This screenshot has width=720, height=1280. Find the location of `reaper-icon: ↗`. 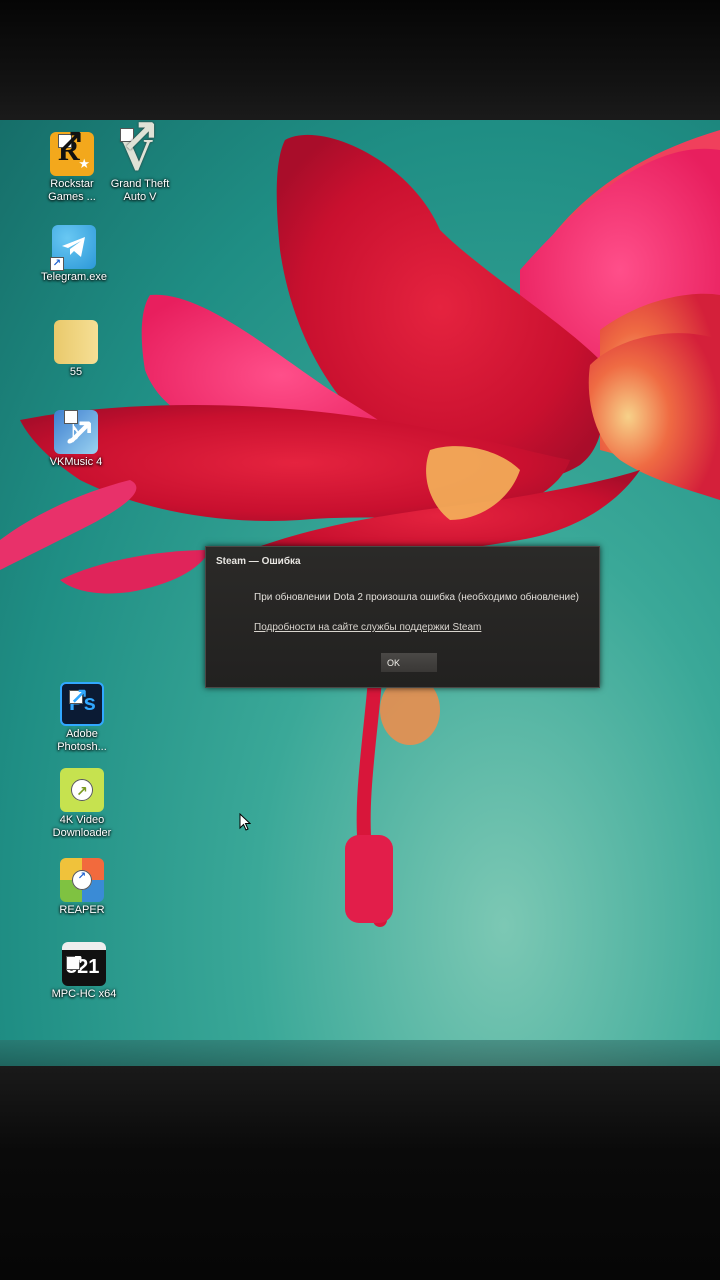

reaper-icon: ↗ is located at coordinates (82, 880).